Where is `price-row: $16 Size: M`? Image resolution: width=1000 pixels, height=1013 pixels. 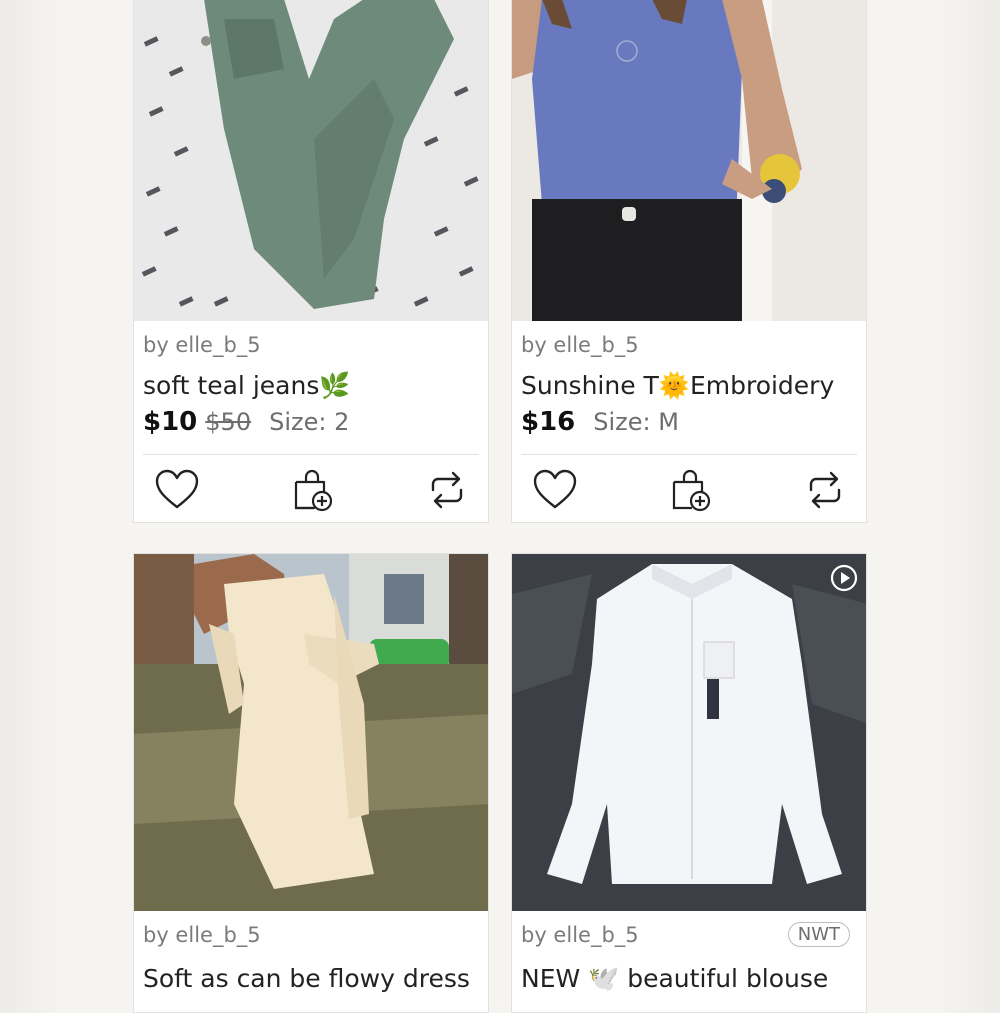 price-row: $16 Size: M is located at coordinates (600, 422).